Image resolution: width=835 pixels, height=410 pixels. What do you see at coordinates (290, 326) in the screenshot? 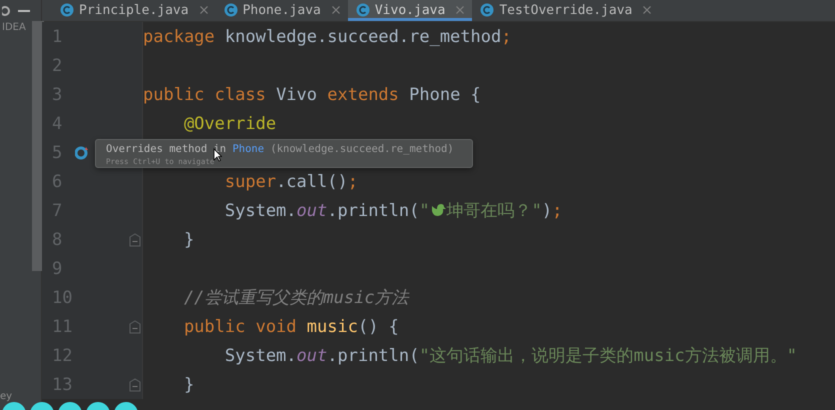
I see `code-line: public void music() {` at bounding box center [290, 326].